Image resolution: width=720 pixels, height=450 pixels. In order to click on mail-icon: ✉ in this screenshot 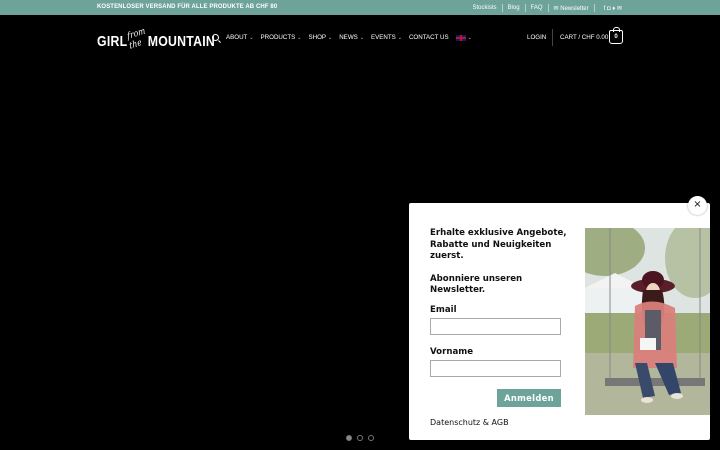, I will do `click(556, 8)`.